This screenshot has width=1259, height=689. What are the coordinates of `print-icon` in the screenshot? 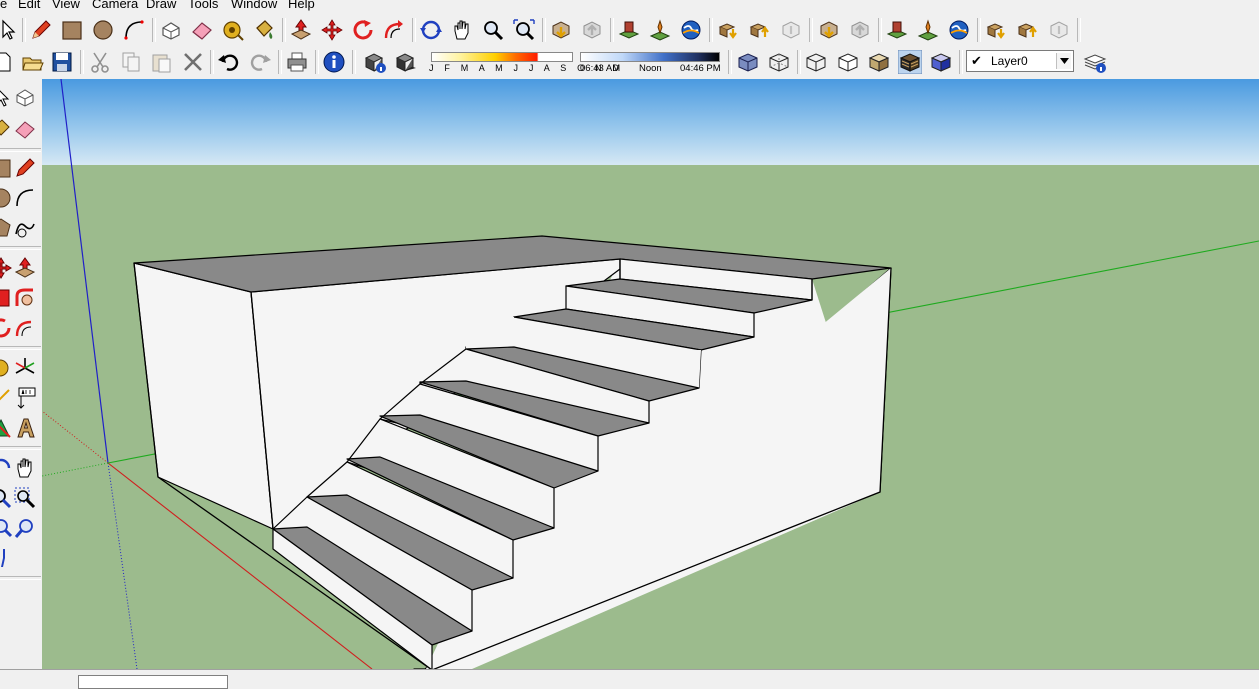 It's located at (297, 62).